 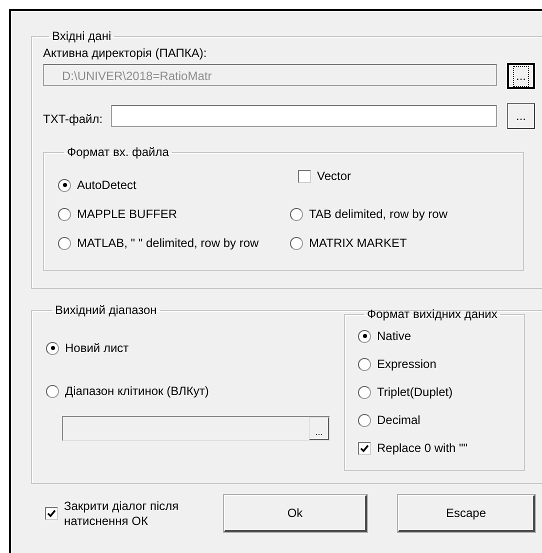 I want to click on dialog-button: Escape, so click(x=466, y=513).